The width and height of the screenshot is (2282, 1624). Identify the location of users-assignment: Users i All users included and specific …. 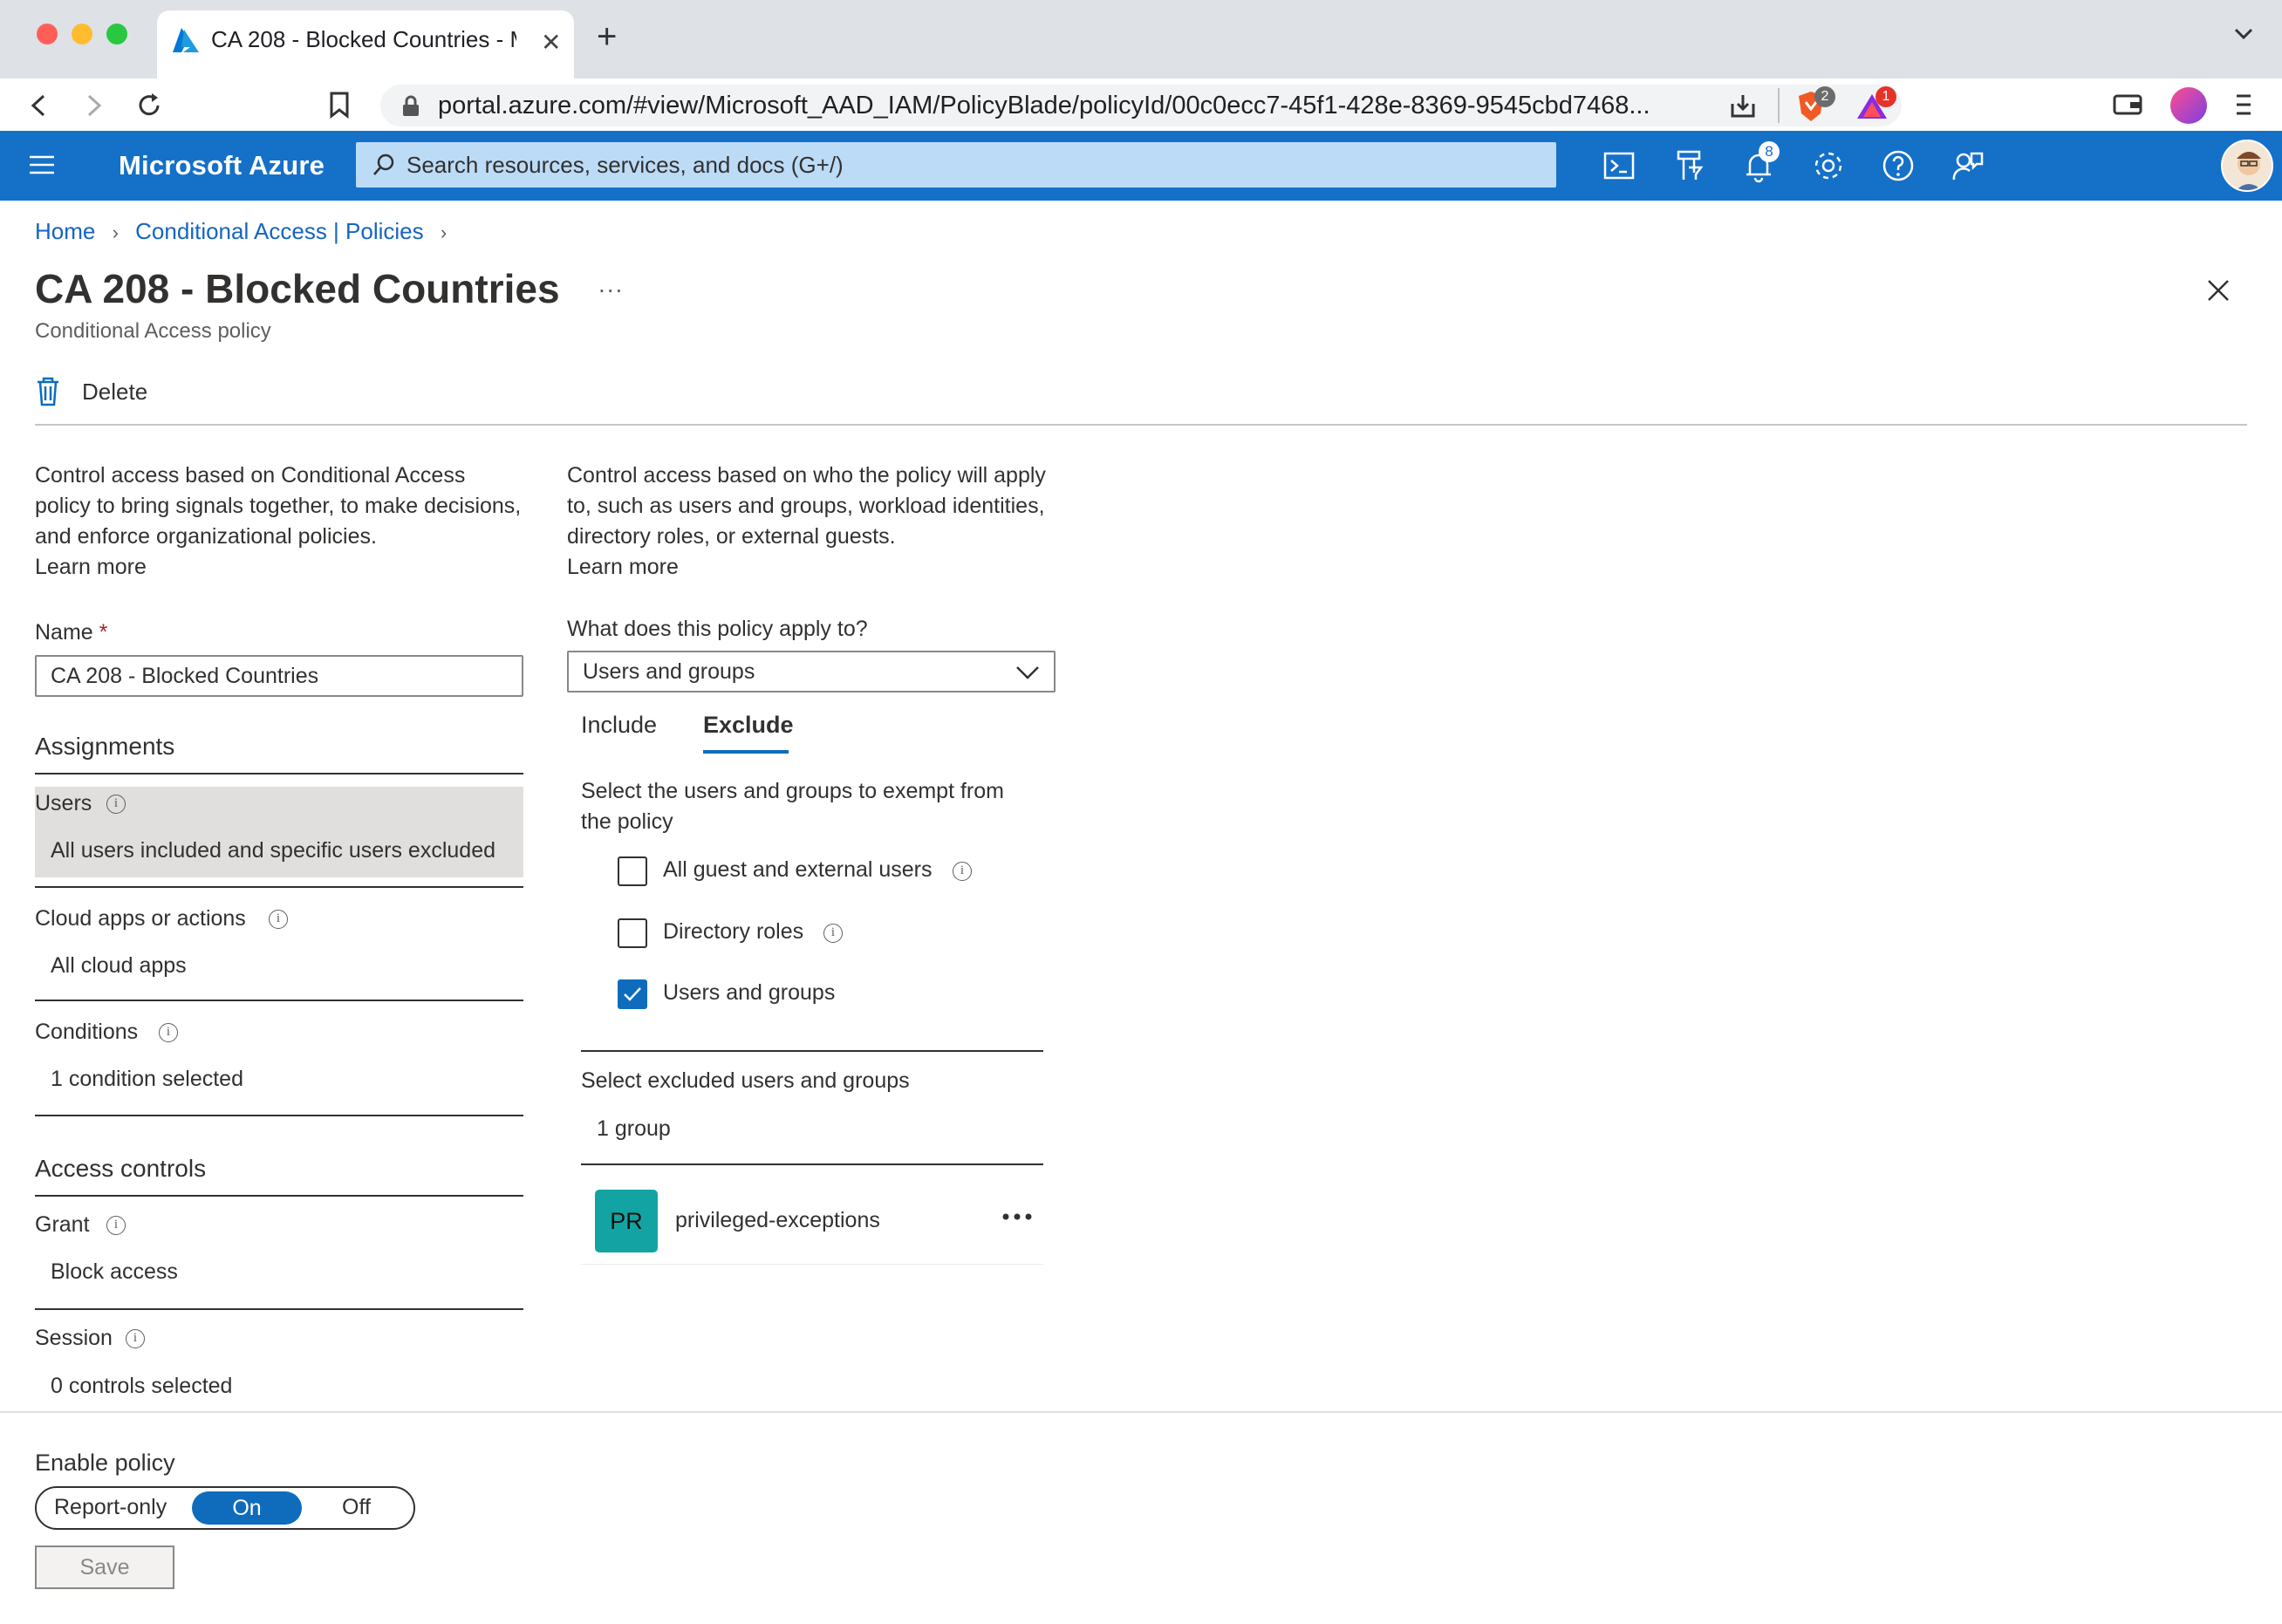
(279, 832).